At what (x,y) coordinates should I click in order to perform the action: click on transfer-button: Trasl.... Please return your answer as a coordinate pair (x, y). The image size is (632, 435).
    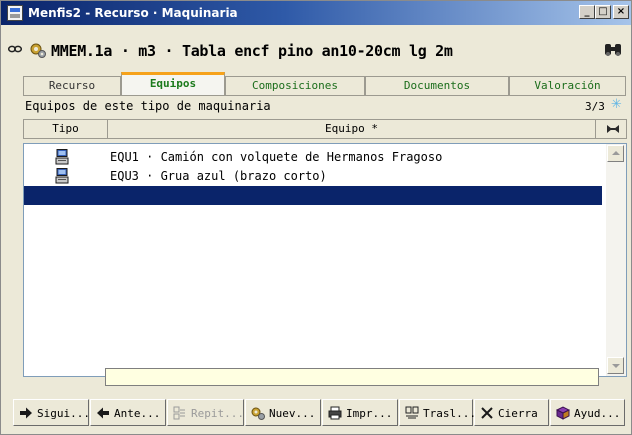
    Looking at the image, I should click on (437, 412).